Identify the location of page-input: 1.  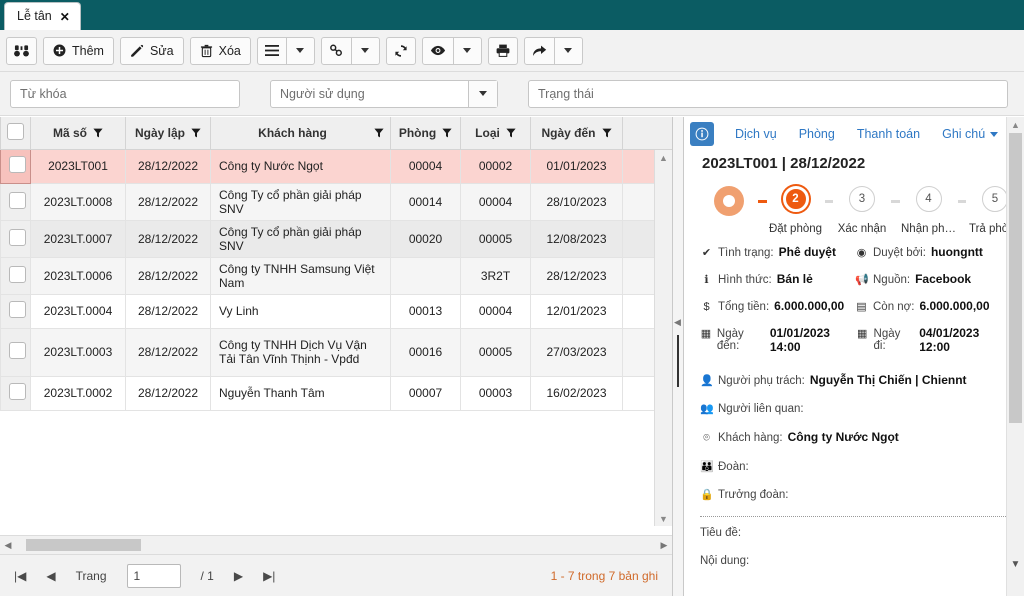
(153, 575).